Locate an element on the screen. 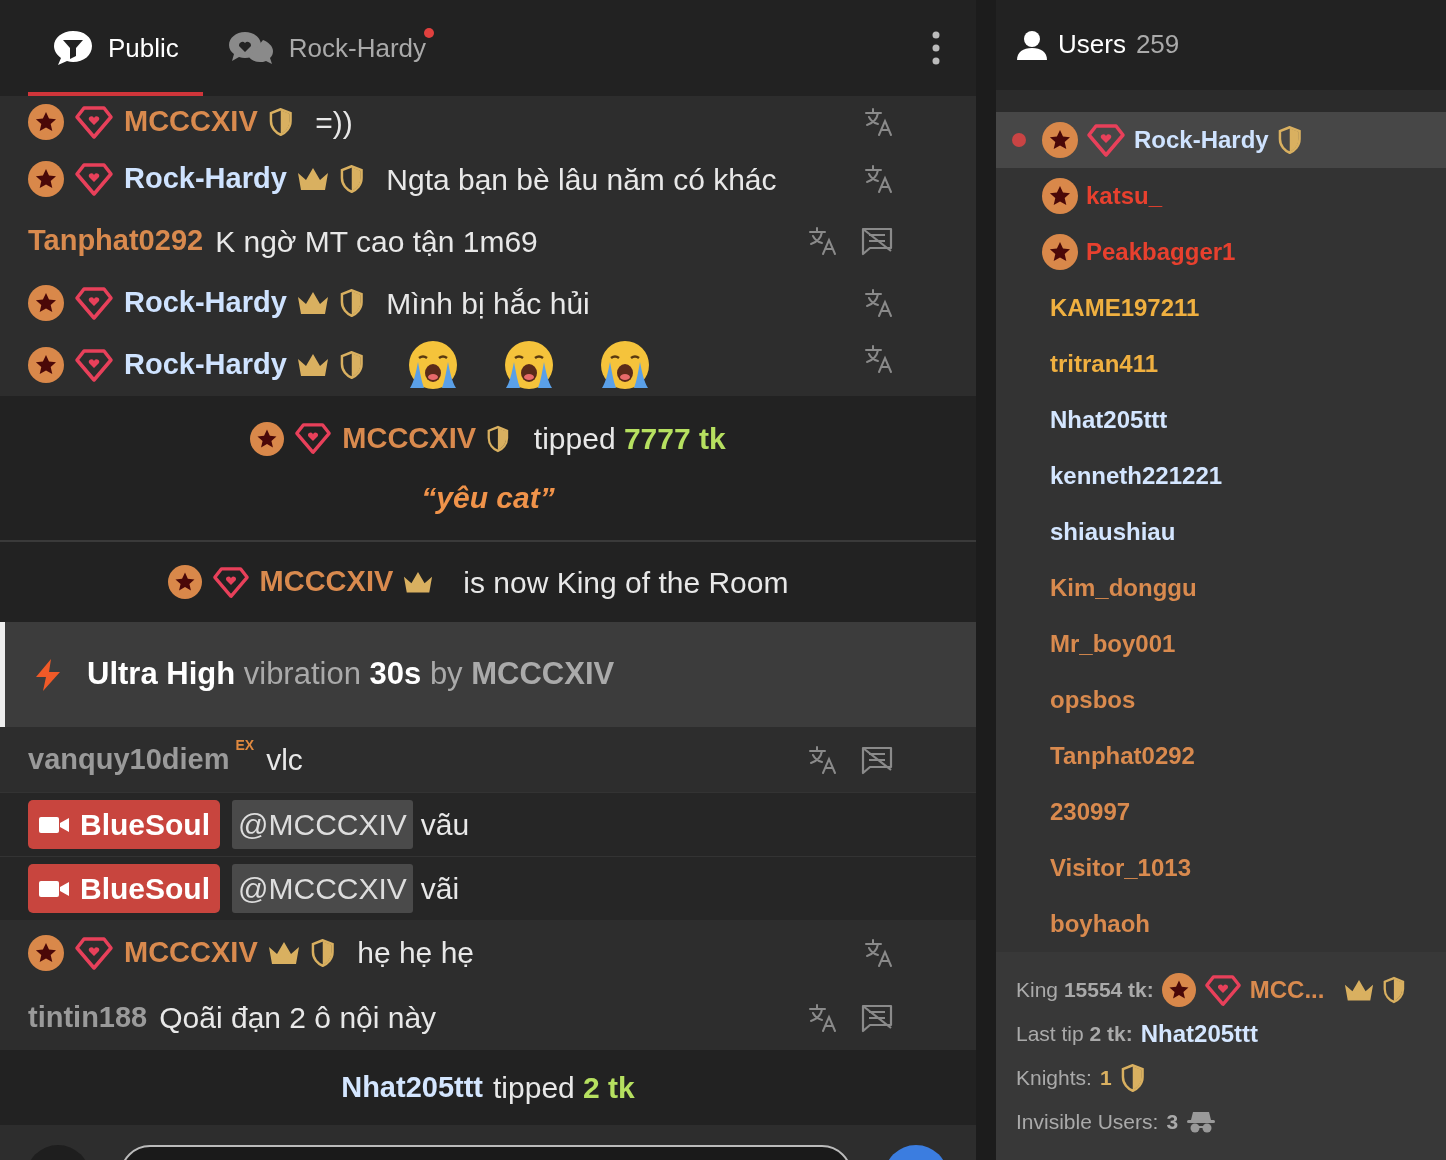 This screenshot has width=1446, height=1160. message-text: K ngờ MT cao tận 1m69 is located at coordinates (376, 241).